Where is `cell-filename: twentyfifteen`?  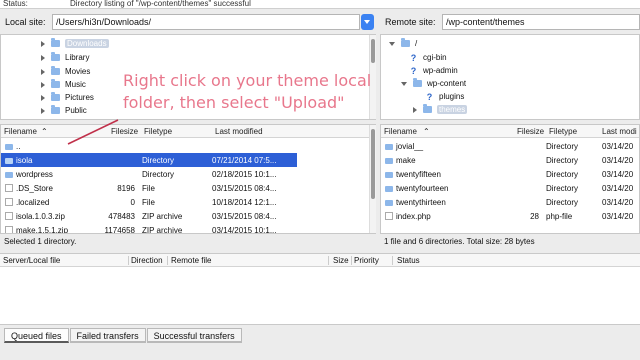 cell-filename: twentyfifteen is located at coordinates (418, 174).